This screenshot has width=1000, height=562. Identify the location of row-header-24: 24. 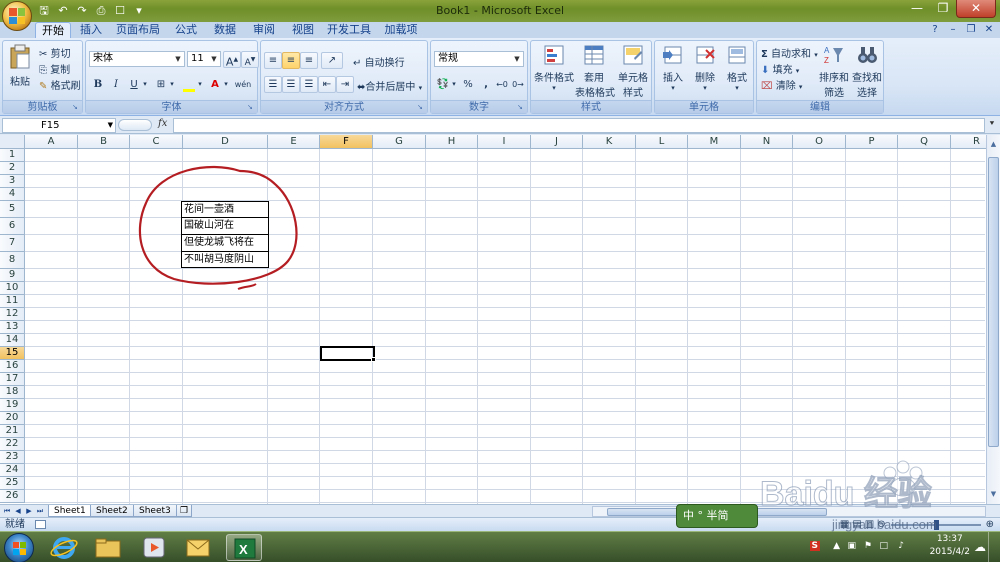
(12, 470).